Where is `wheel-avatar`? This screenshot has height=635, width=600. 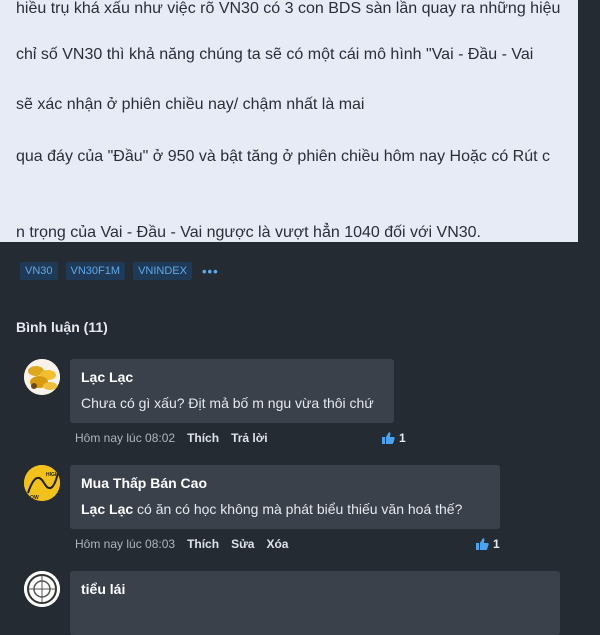 wheel-avatar is located at coordinates (42, 589).